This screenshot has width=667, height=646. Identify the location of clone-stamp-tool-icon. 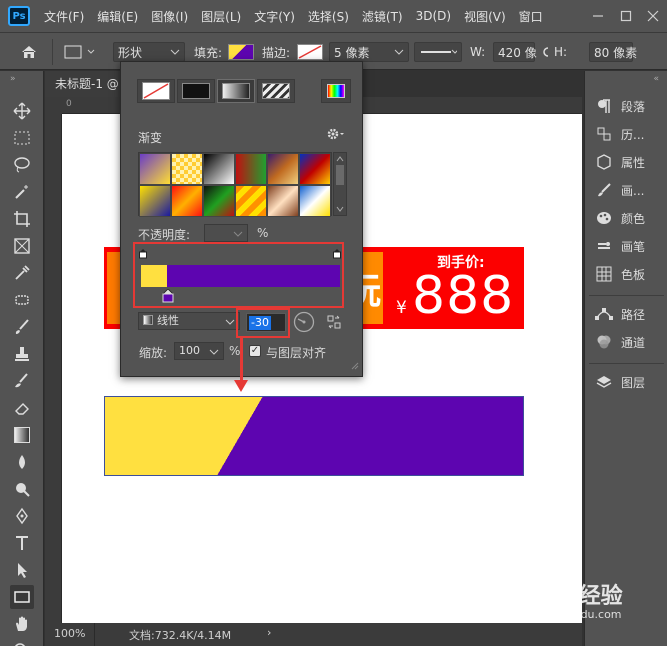
(22, 354).